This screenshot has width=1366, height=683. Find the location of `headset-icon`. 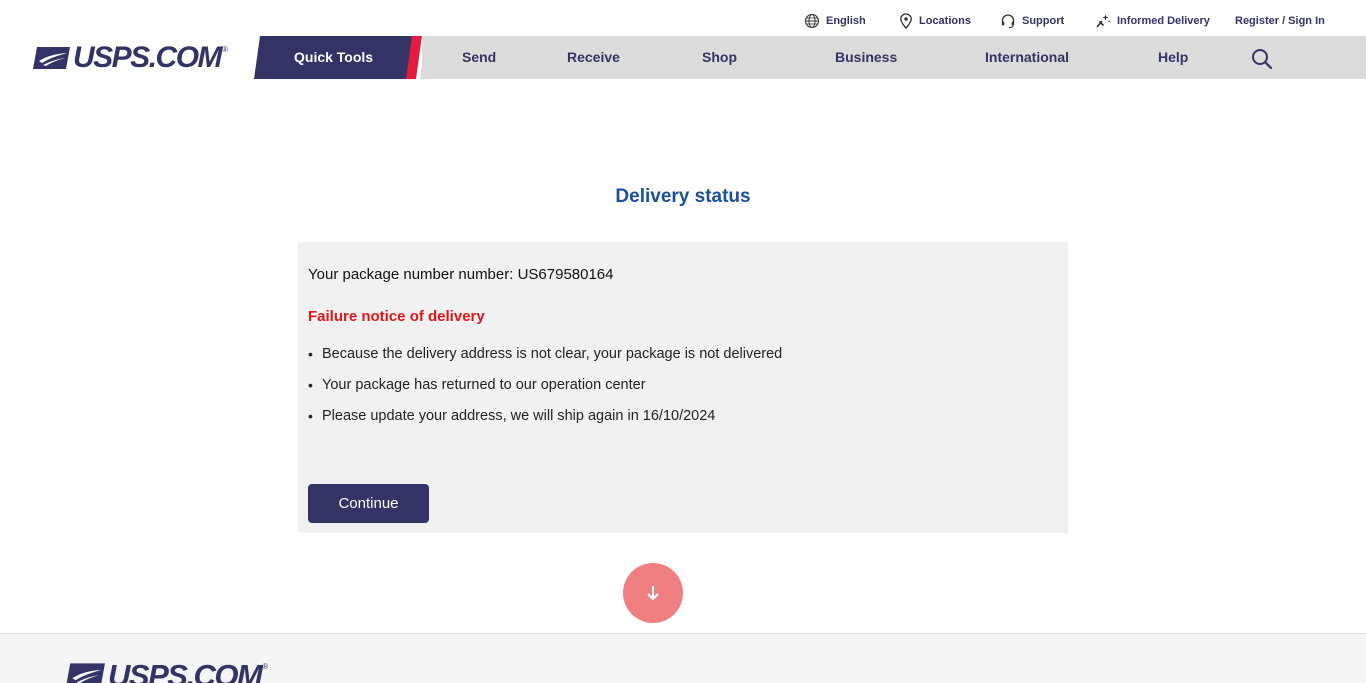

headset-icon is located at coordinates (1008, 21).